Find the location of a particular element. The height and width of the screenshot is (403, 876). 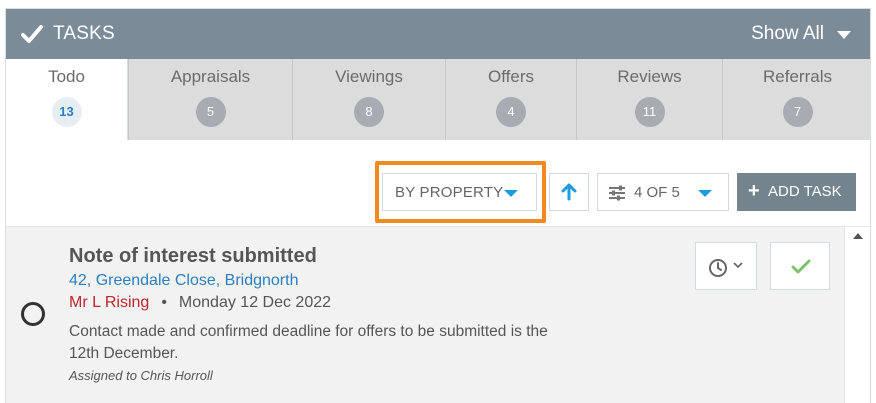

tab-count-badge: 8 is located at coordinates (369, 112).